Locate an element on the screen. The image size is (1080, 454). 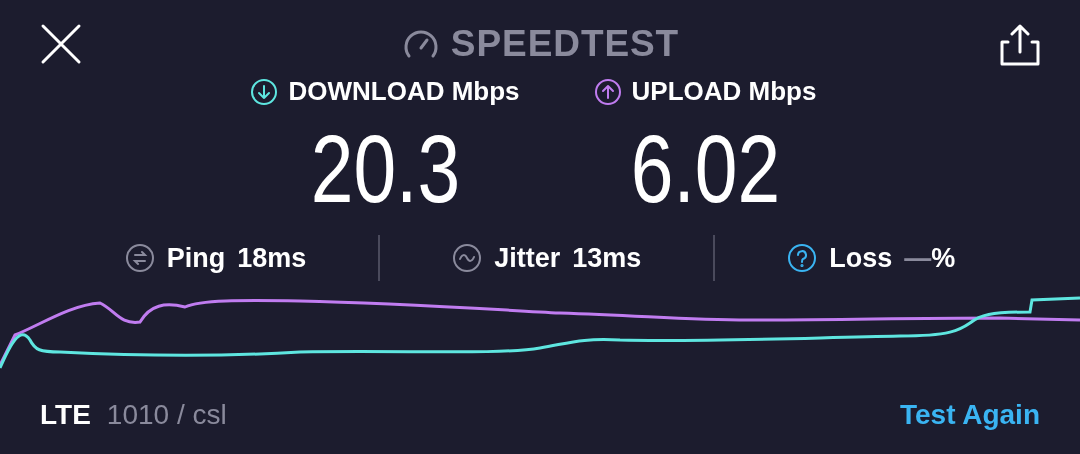
upload-label: UPLOAD Mbps is located at coordinates (724, 91).